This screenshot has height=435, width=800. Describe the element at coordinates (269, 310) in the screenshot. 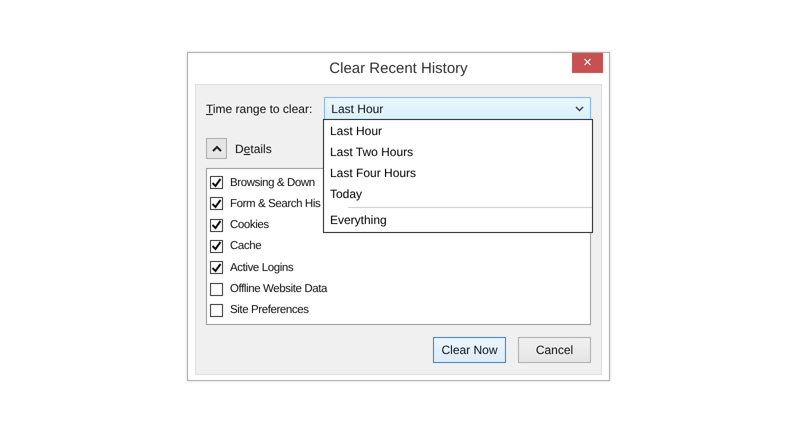

I see `checkbox-label: Site Preferences` at that location.